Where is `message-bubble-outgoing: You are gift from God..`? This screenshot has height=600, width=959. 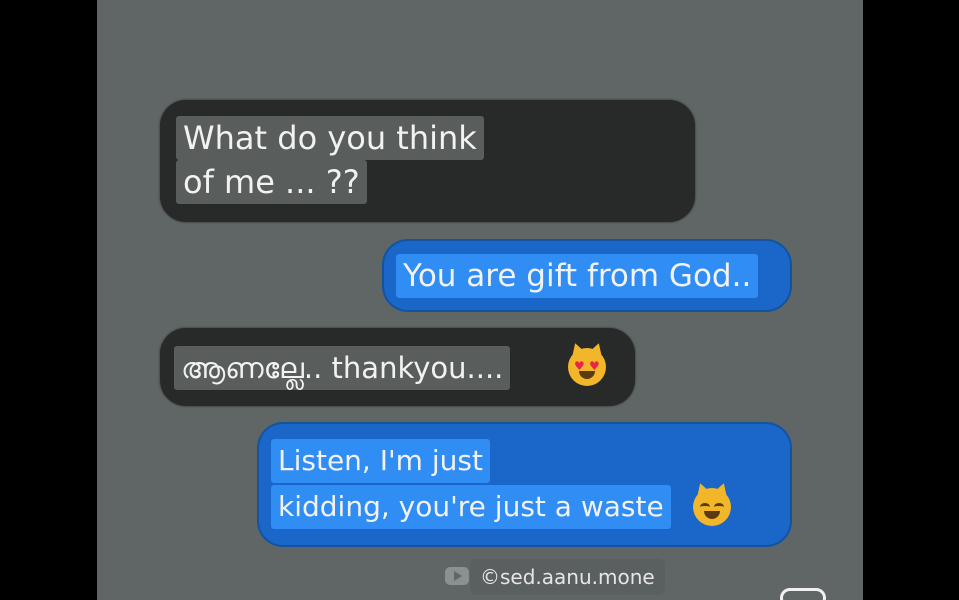 message-bubble-outgoing: You are gift from God.. is located at coordinates (587, 275).